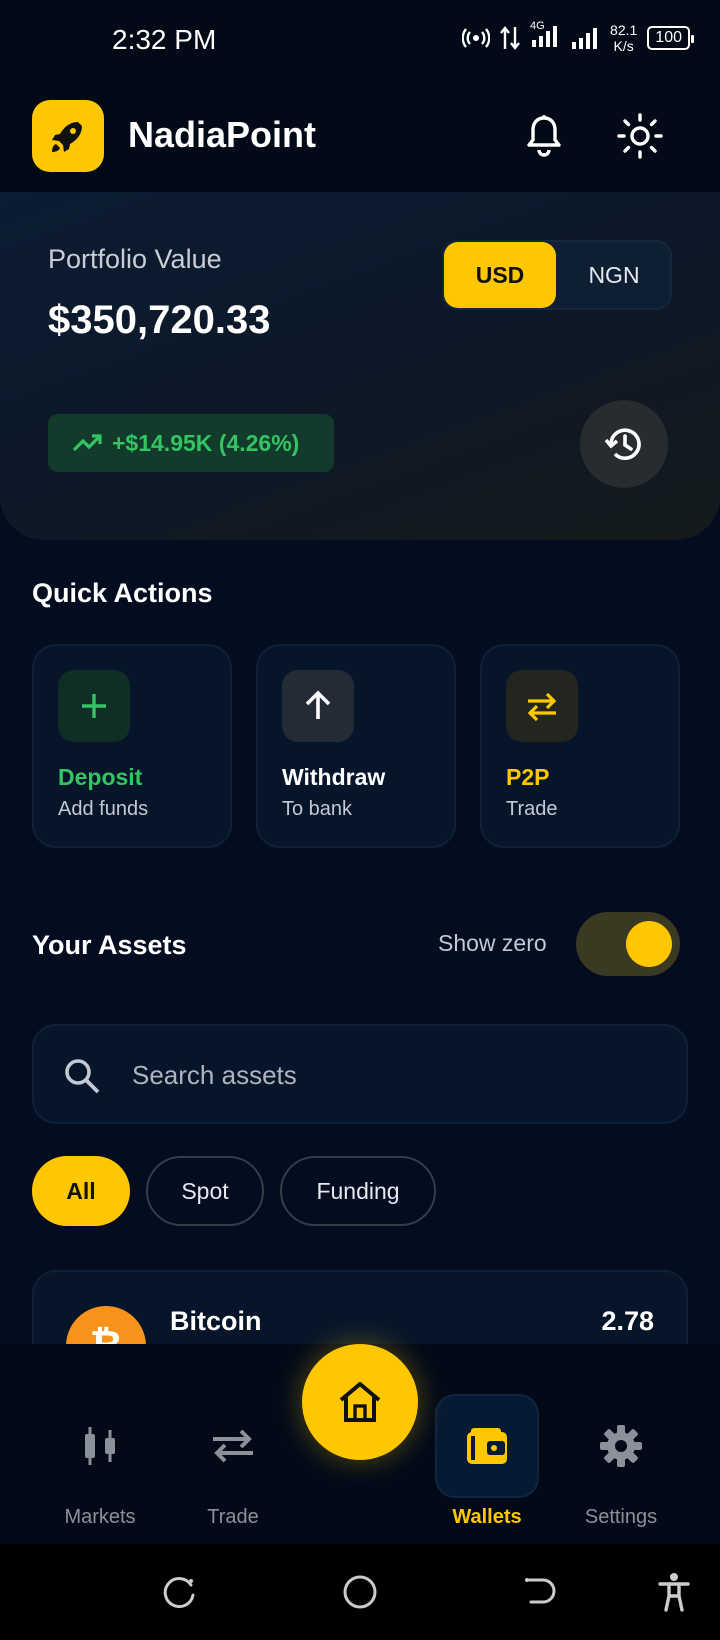  I want to click on nav-settings-label: Settings, so click(621, 1517).